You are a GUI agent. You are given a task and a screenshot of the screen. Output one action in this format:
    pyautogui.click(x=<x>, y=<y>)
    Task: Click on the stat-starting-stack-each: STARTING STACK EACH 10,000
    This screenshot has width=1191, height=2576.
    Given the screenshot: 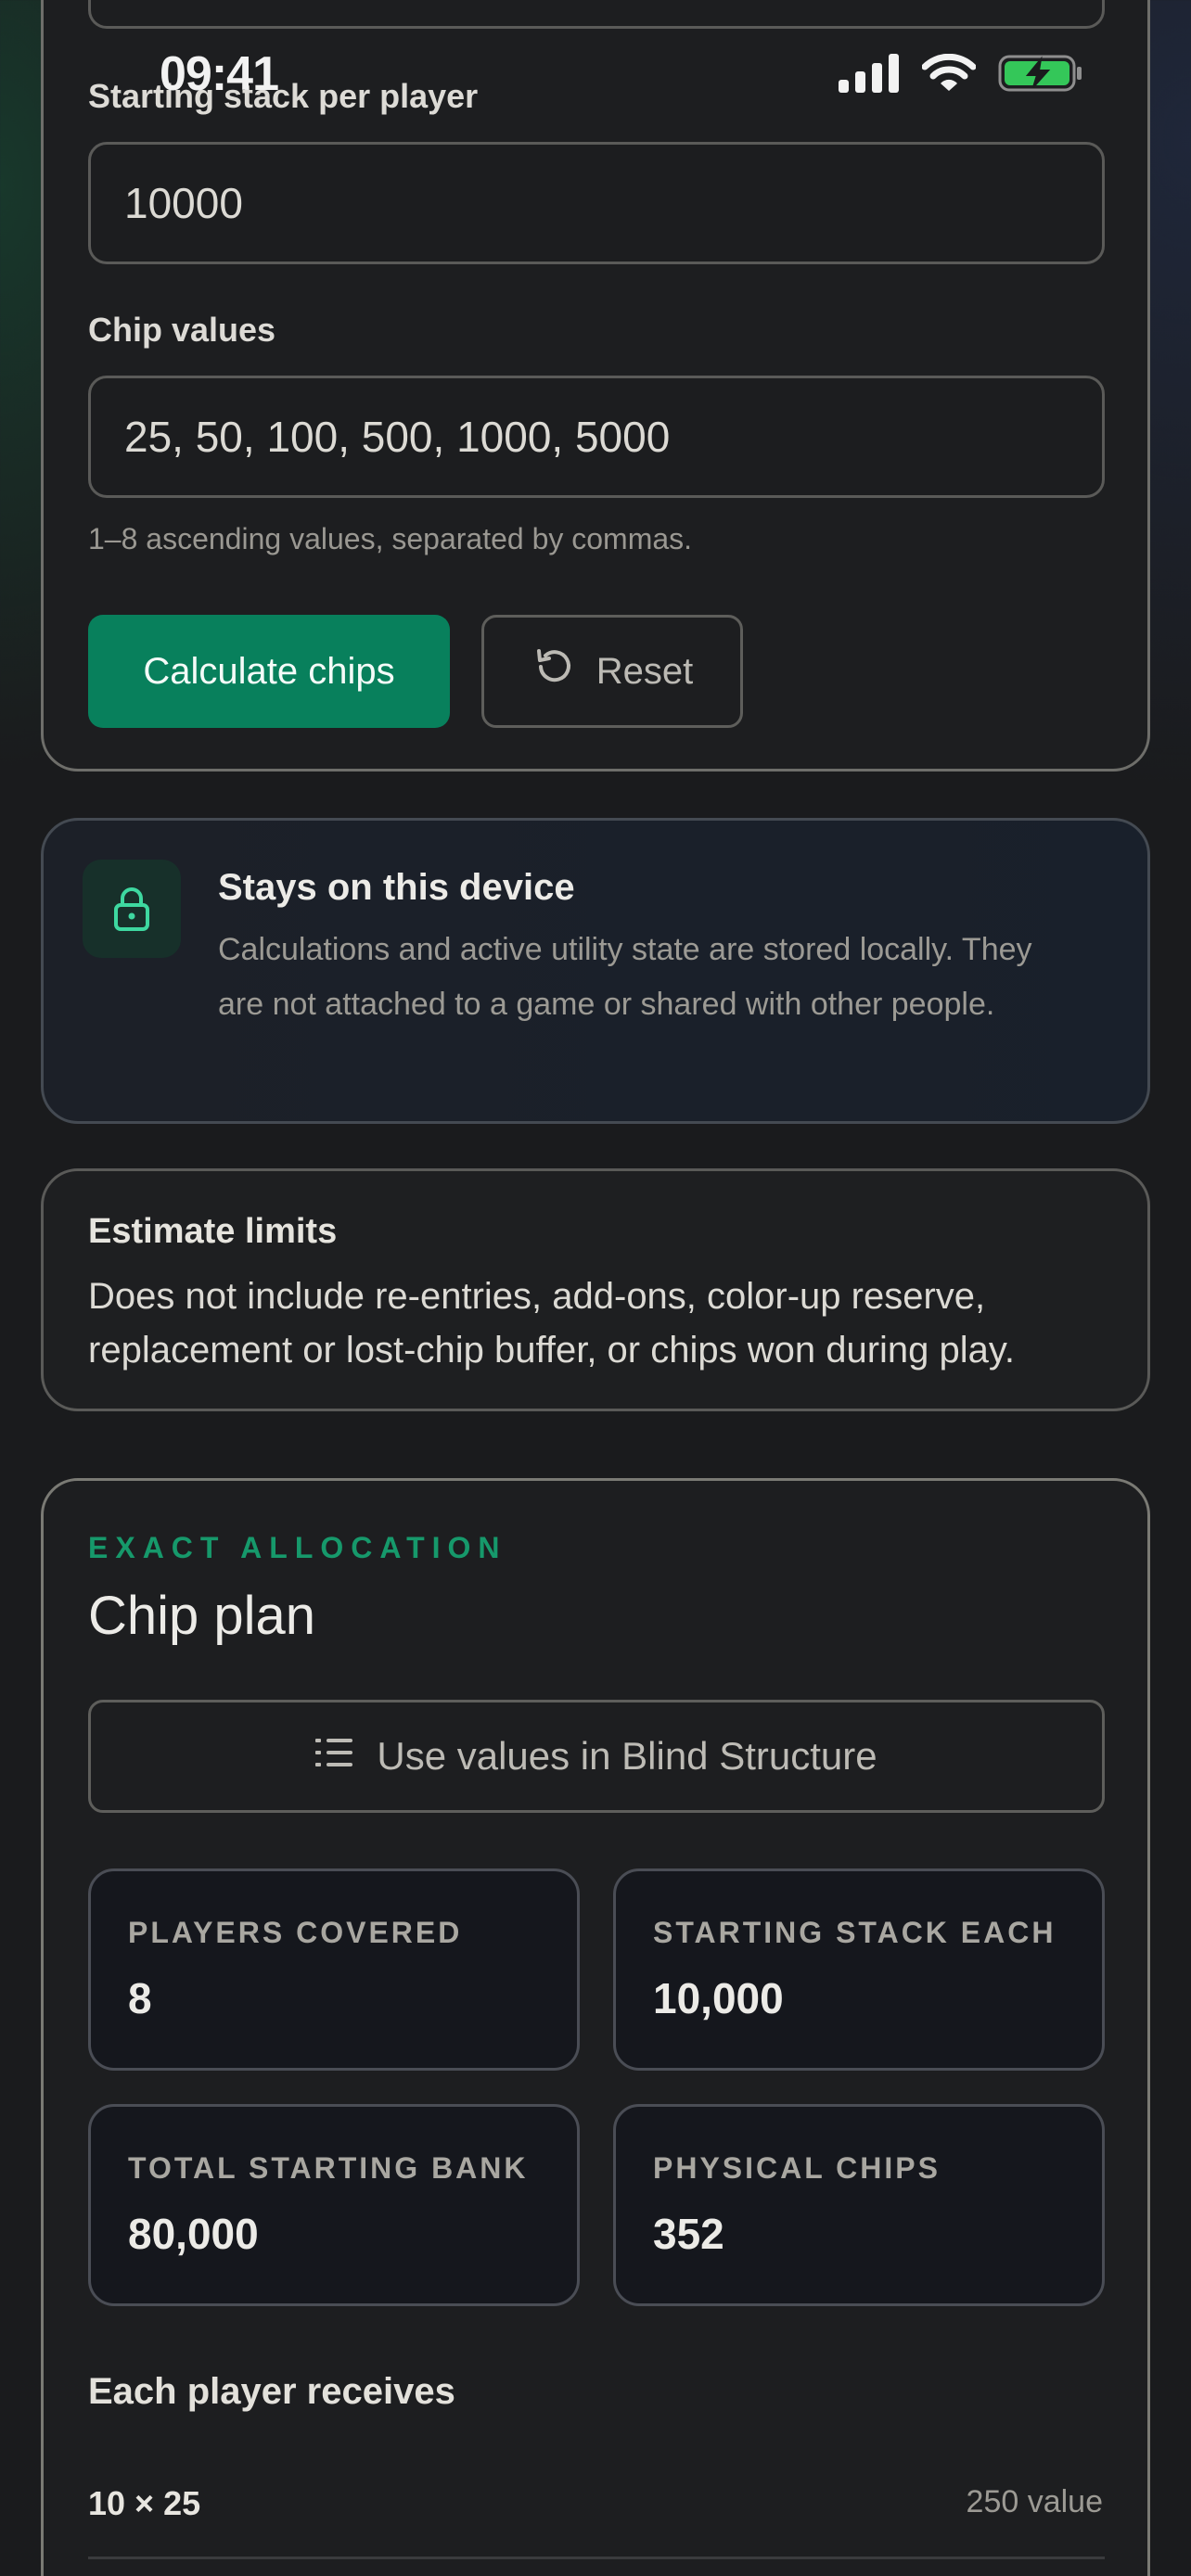 What is the action you would take?
    pyautogui.click(x=859, y=1969)
    